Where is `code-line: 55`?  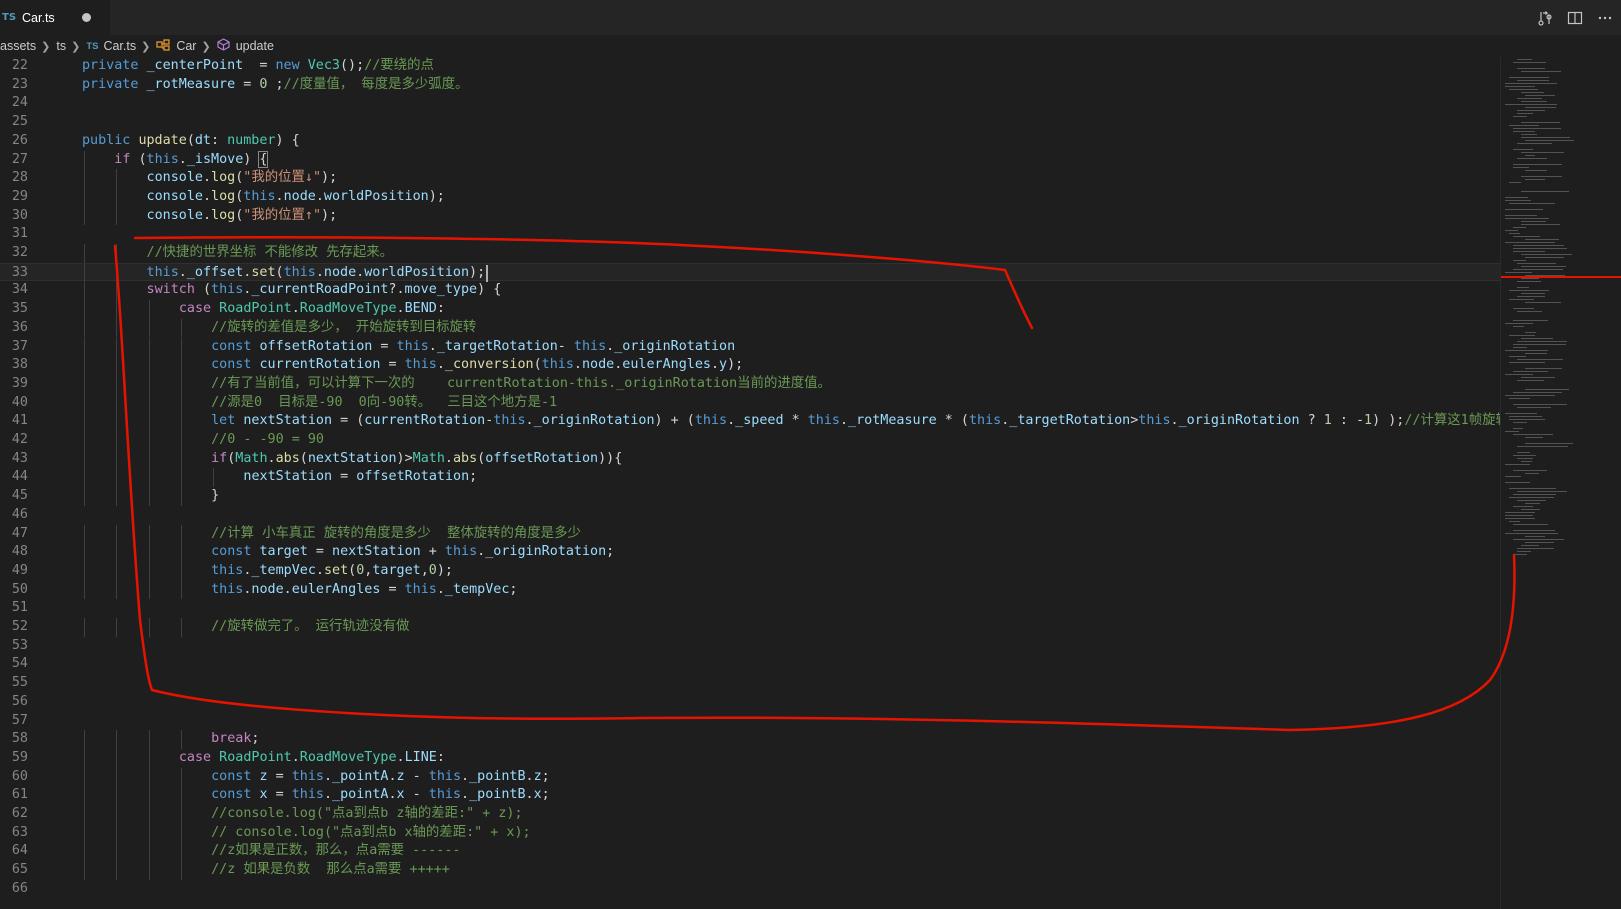
code-line: 55 is located at coordinates (750, 683).